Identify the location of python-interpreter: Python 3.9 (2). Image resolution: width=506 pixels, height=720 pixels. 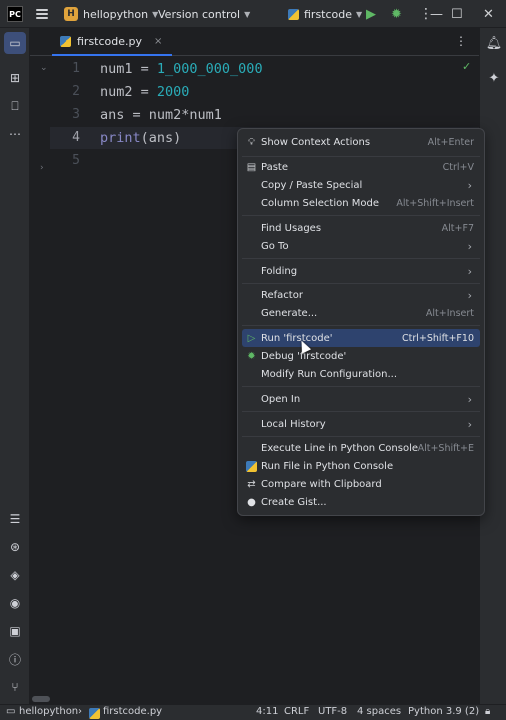
(443, 711).